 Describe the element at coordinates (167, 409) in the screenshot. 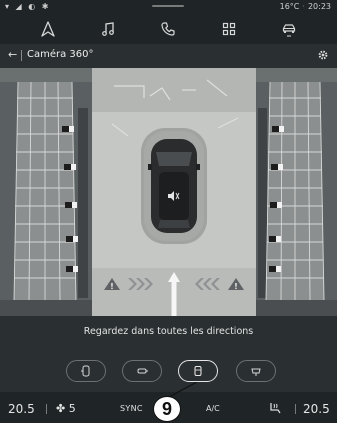

I see `callout-number: 9` at that location.